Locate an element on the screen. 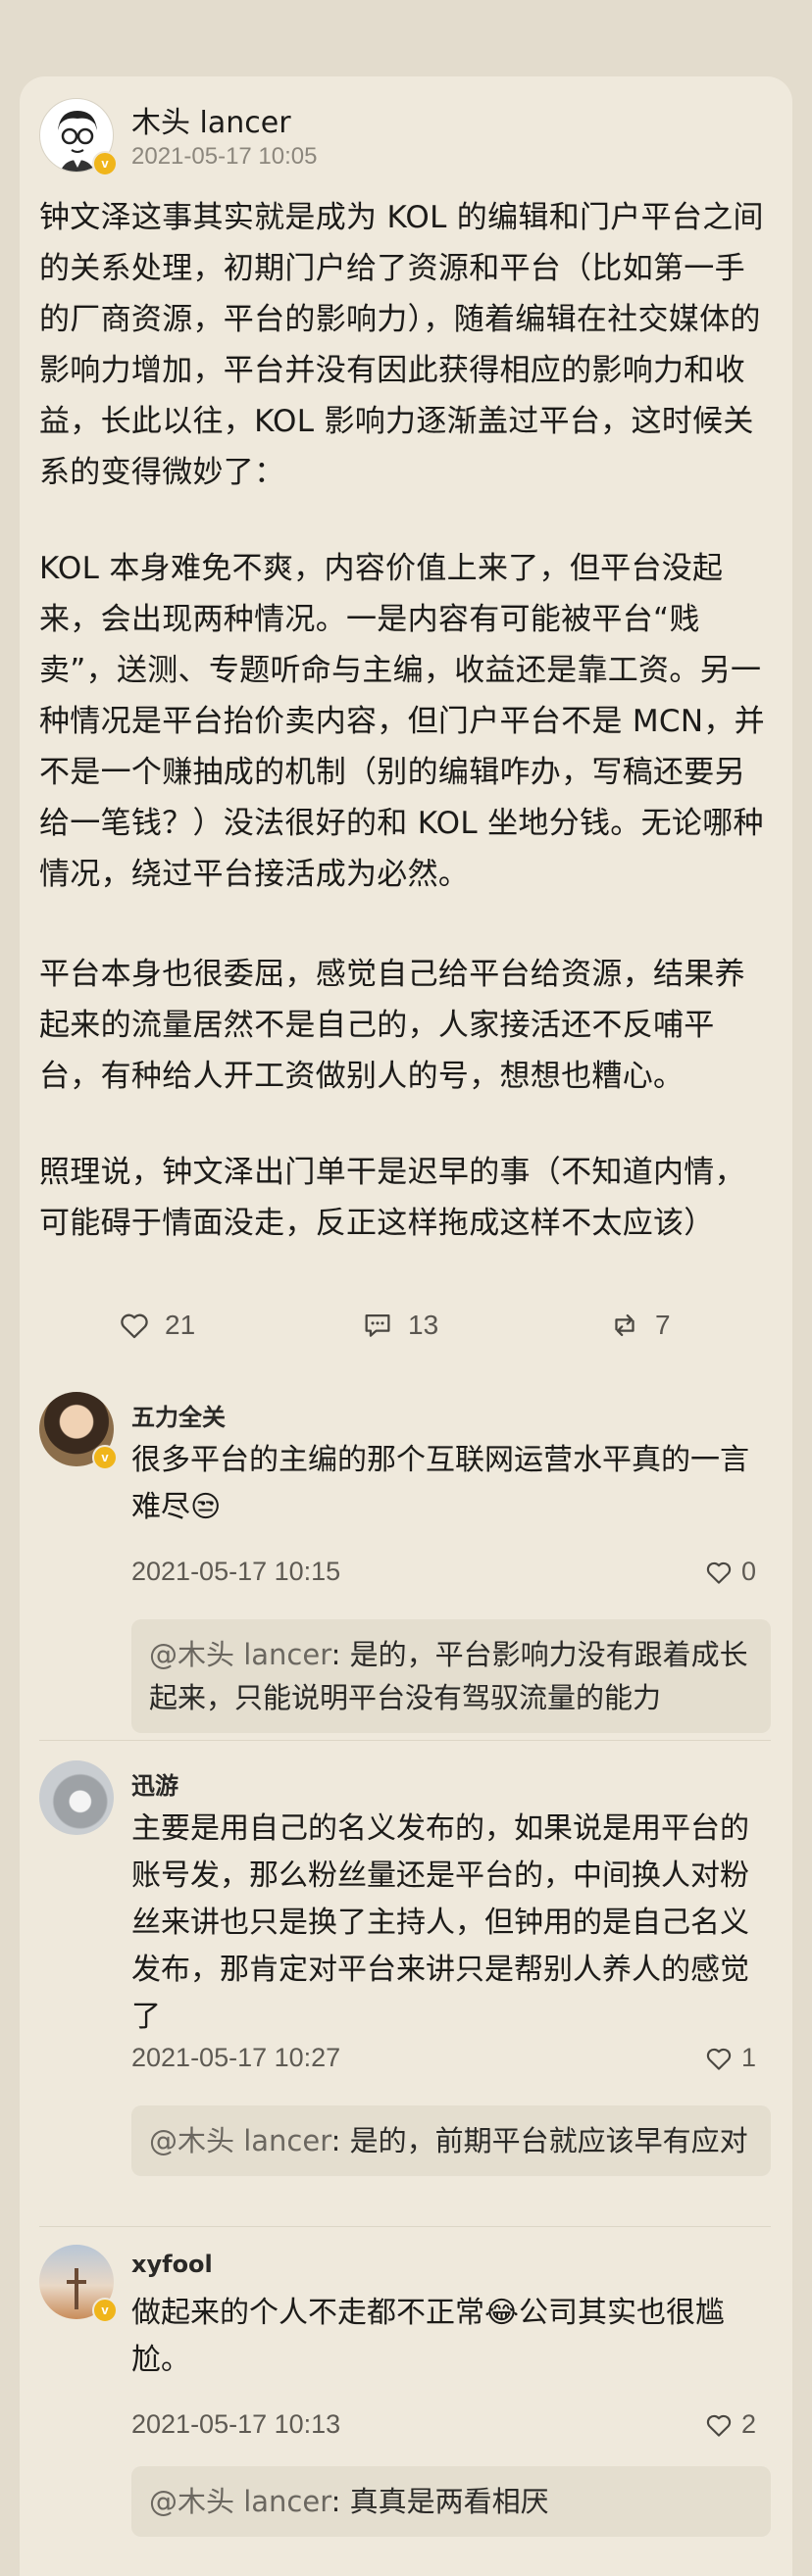  comment-author-name: xyfool is located at coordinates (172, 2264).